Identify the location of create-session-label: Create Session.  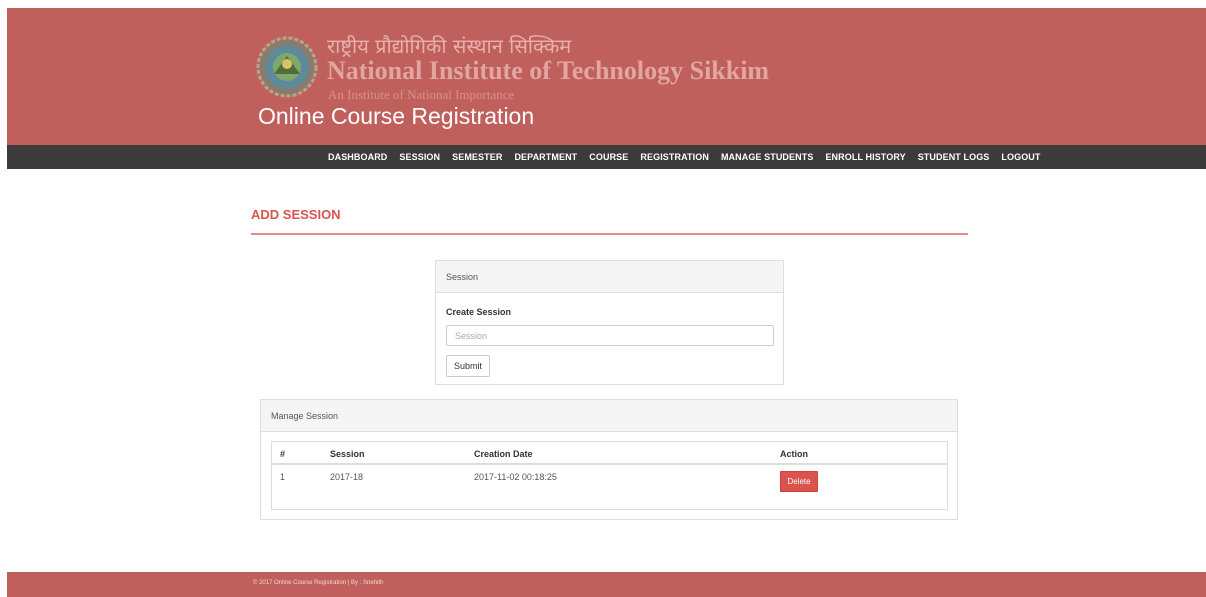
(479, 312).